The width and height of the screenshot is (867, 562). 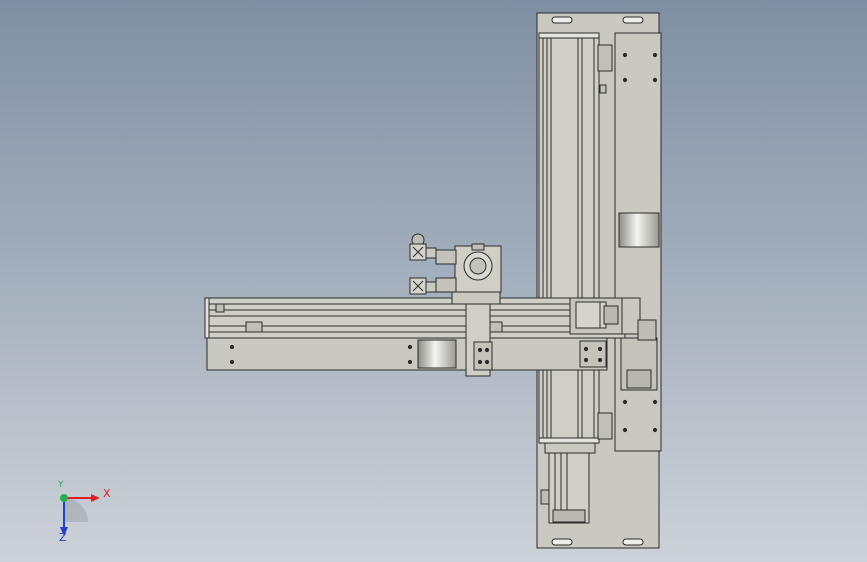 I want to click on gripper-cylinder-assembly, so click(x=455, y=264).